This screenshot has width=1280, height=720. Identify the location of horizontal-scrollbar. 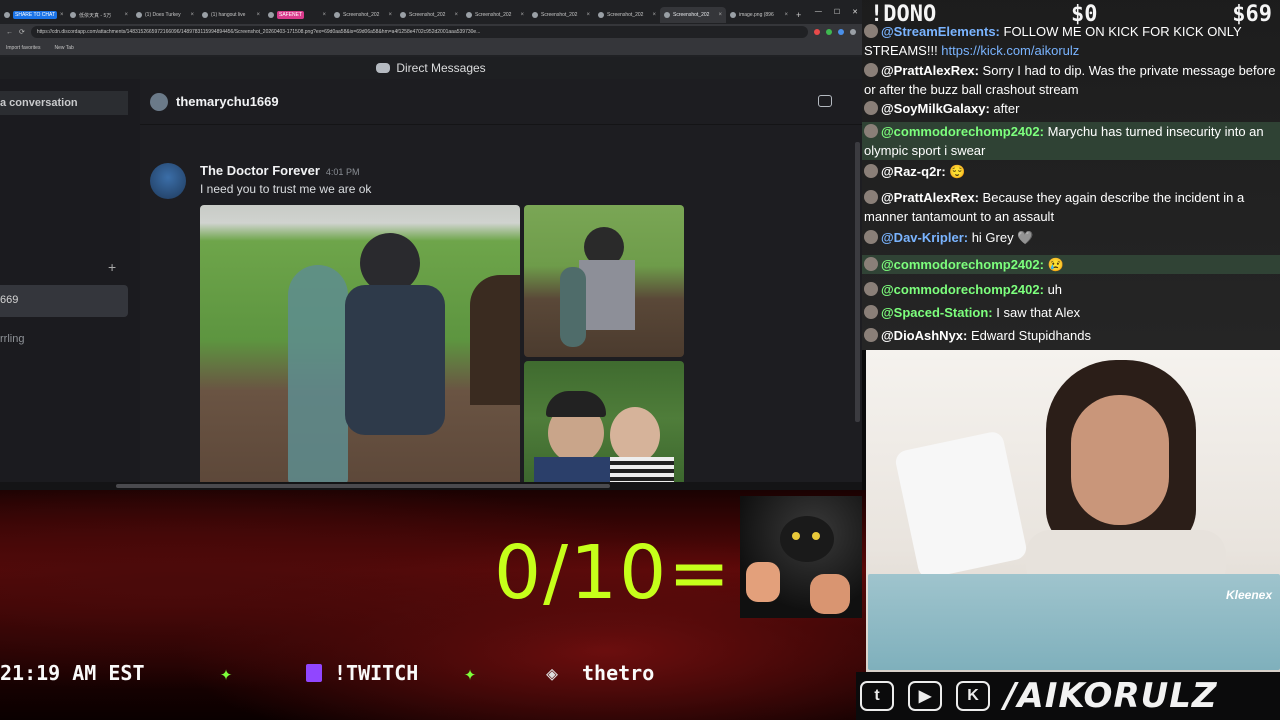
(431, 486).